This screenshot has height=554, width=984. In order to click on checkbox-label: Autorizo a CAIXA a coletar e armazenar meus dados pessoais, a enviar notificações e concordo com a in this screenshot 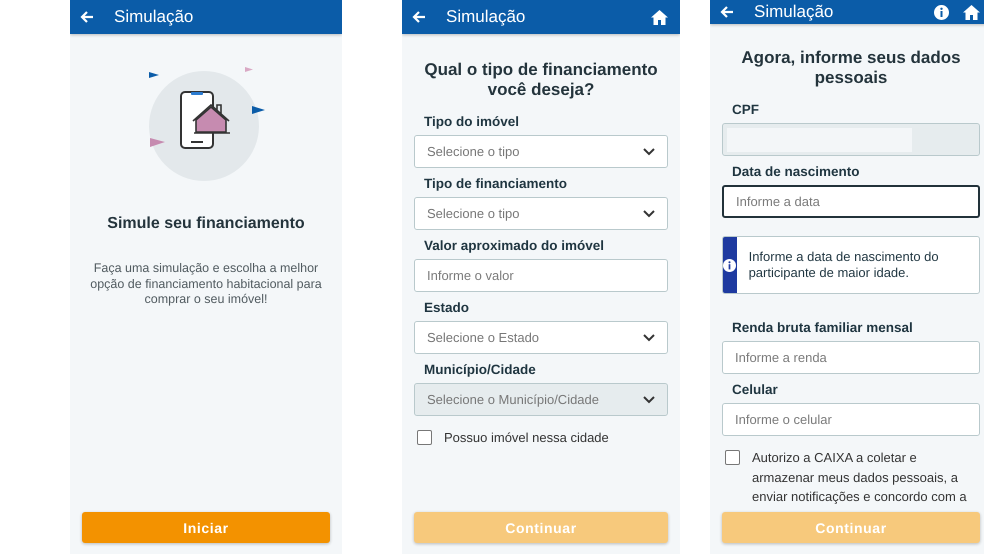, I will do `click(860, 477)`.